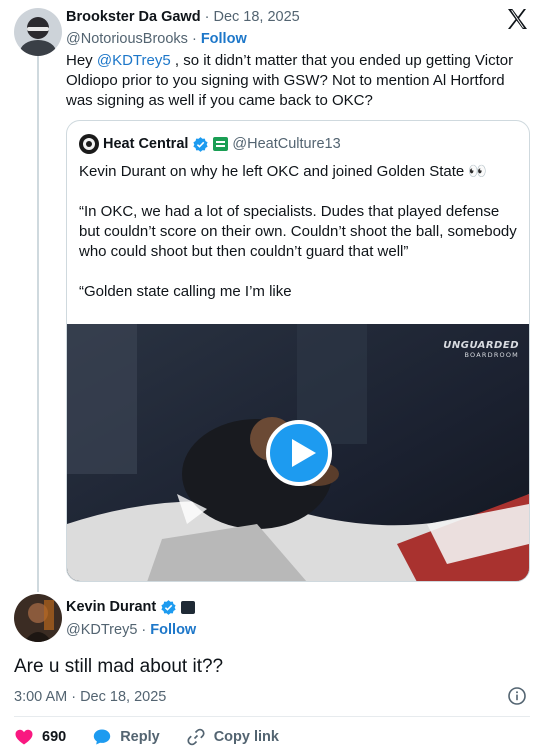 The width and height of the screenshot is (543, 752). I want to click on divider, so click(272, 716).